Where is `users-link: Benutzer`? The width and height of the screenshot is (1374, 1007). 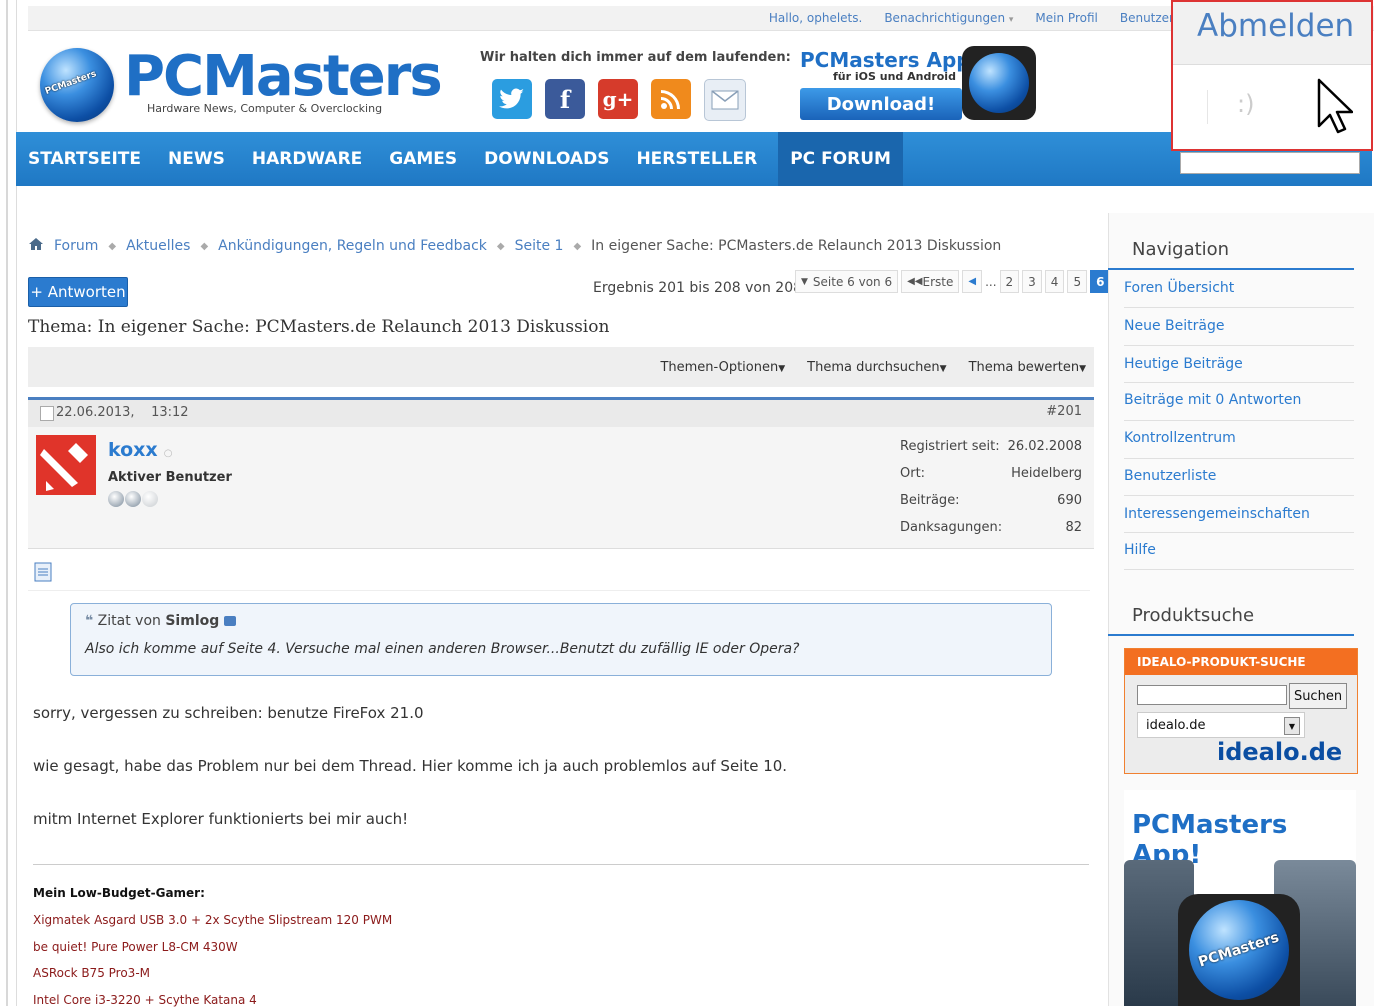 users-link: Benutzer is located at coordinates (1147, 18).